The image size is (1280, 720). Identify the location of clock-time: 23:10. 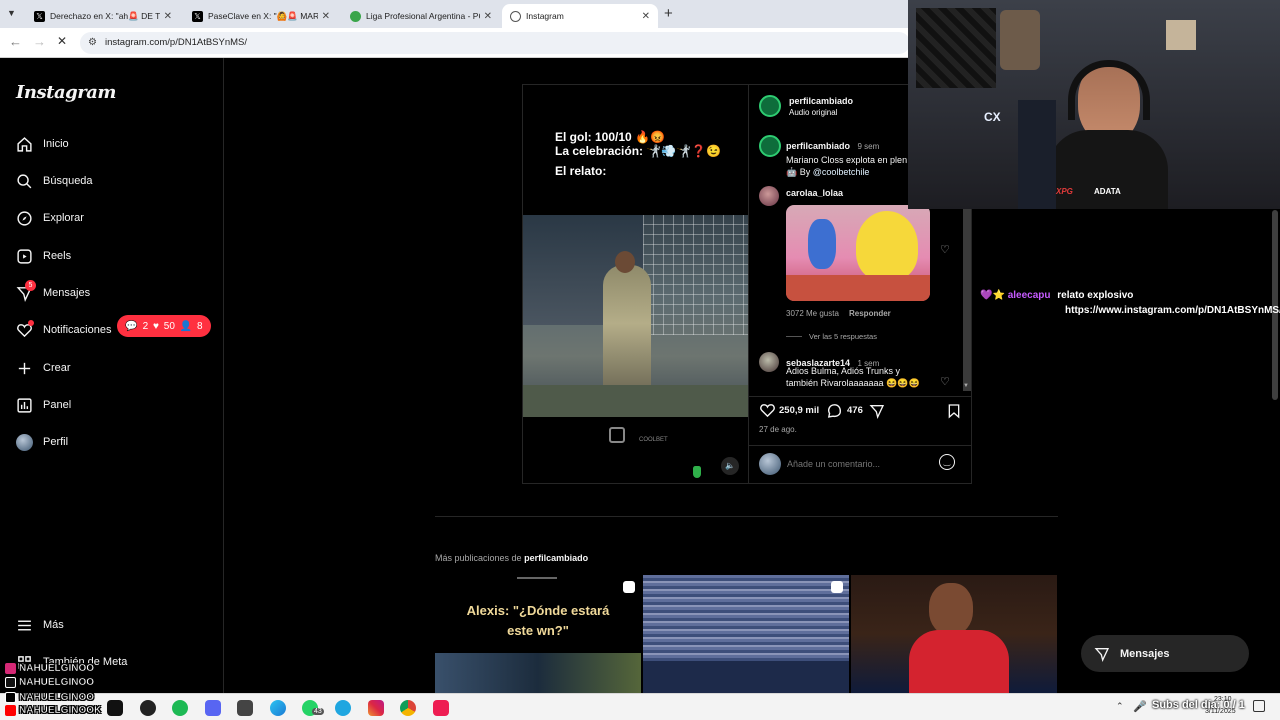
(1223, 699).